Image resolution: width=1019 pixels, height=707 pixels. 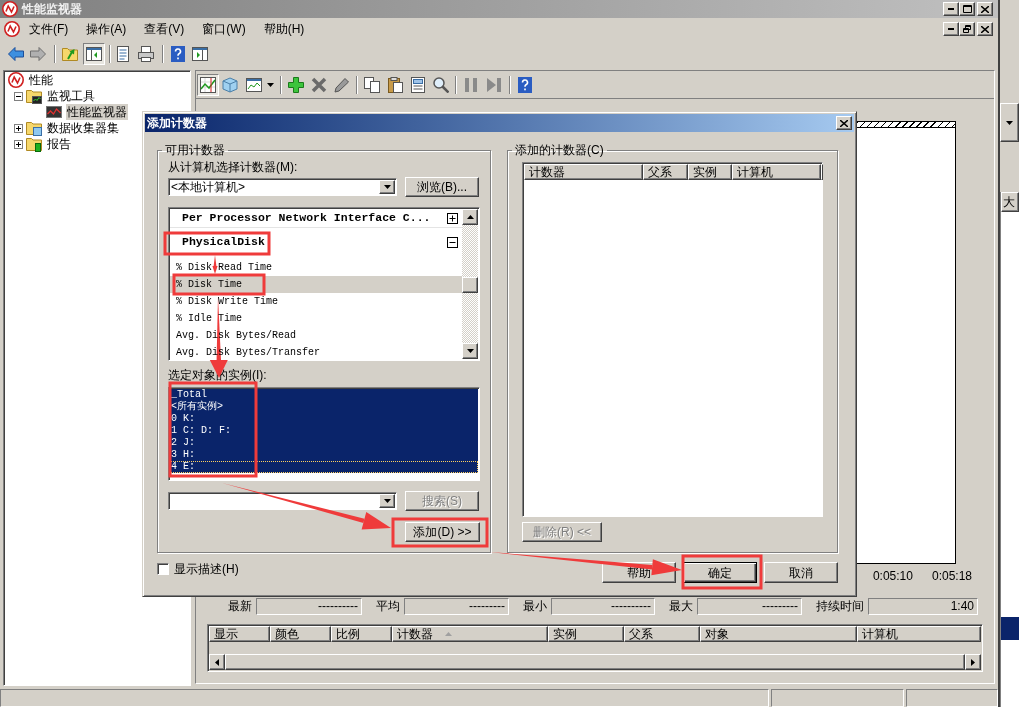 What do you see at coordinates (41, 80) in the screenshot?
I see `tree-item: 性能` at bounding box center [41, 80].